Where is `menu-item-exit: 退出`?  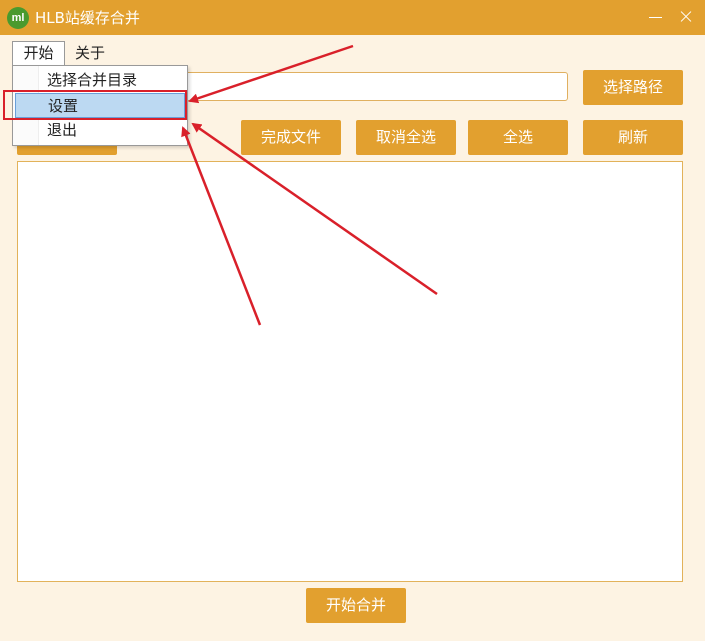
menu-item-exit: 退出 is located at coordinates (100, 130).